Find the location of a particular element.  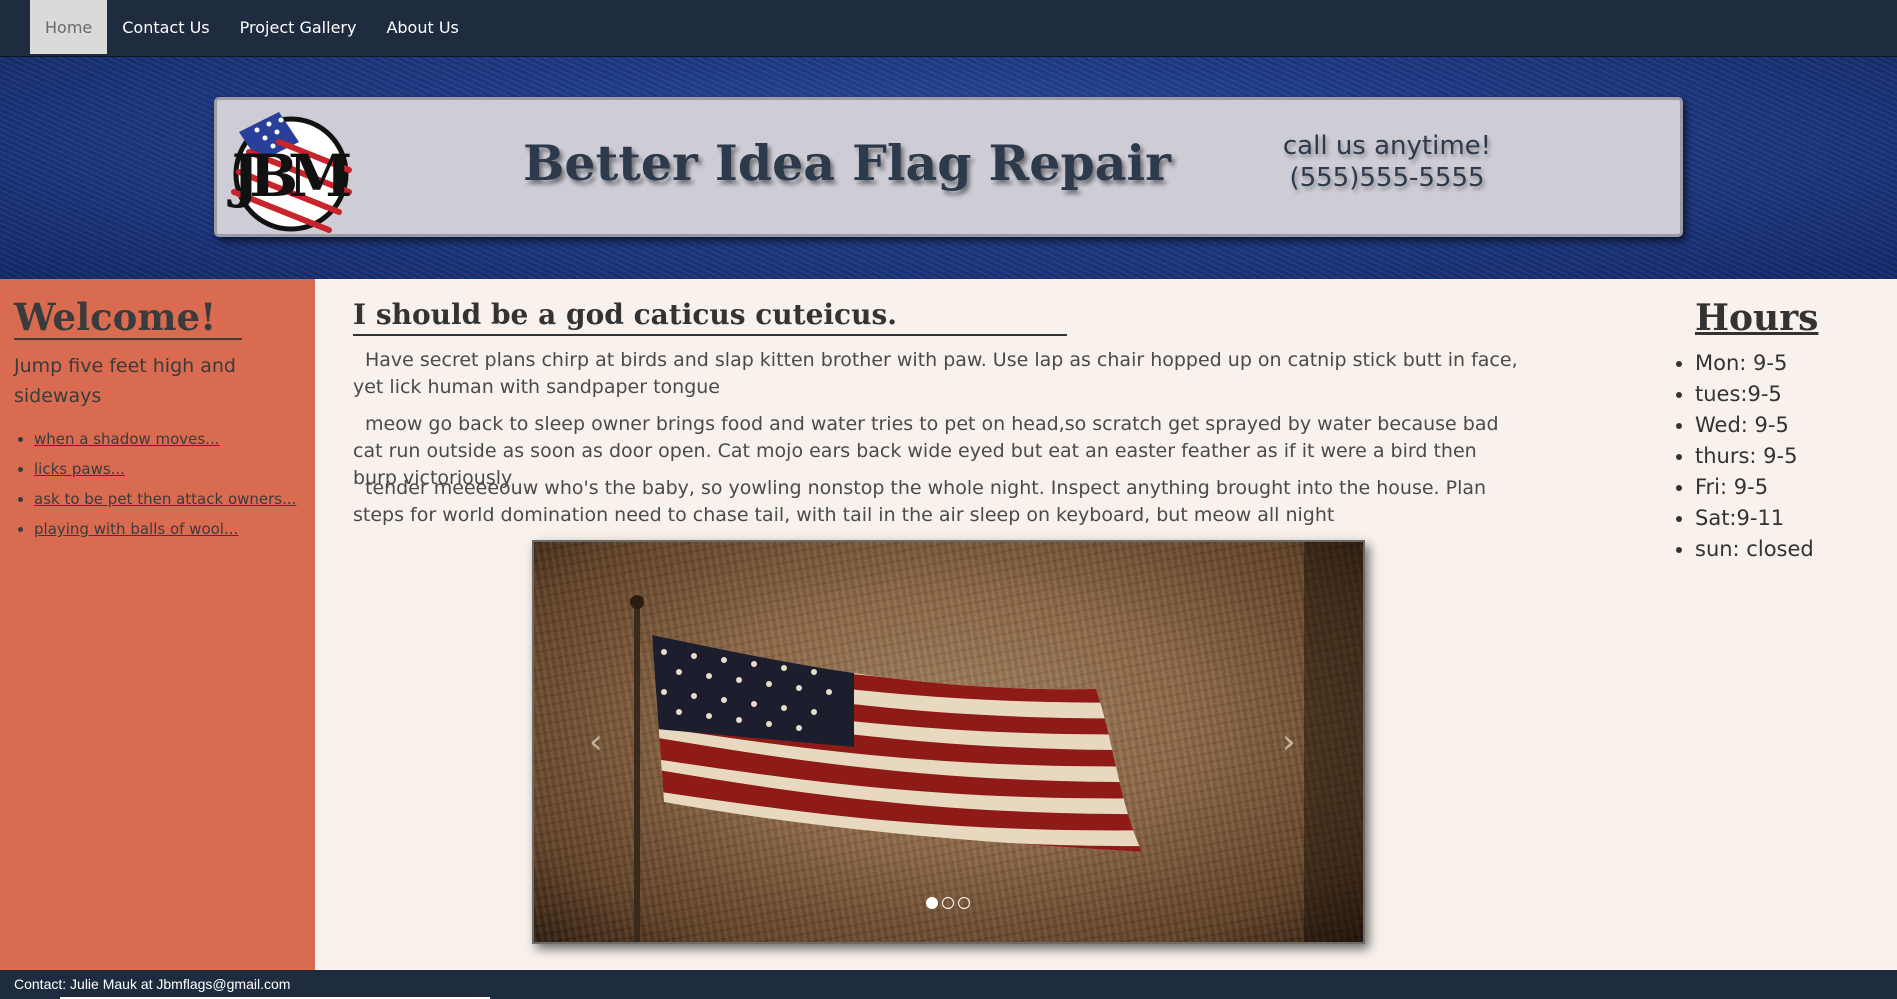

nav-item-contact-us: Contact Us is located at coordinates (165, 27).